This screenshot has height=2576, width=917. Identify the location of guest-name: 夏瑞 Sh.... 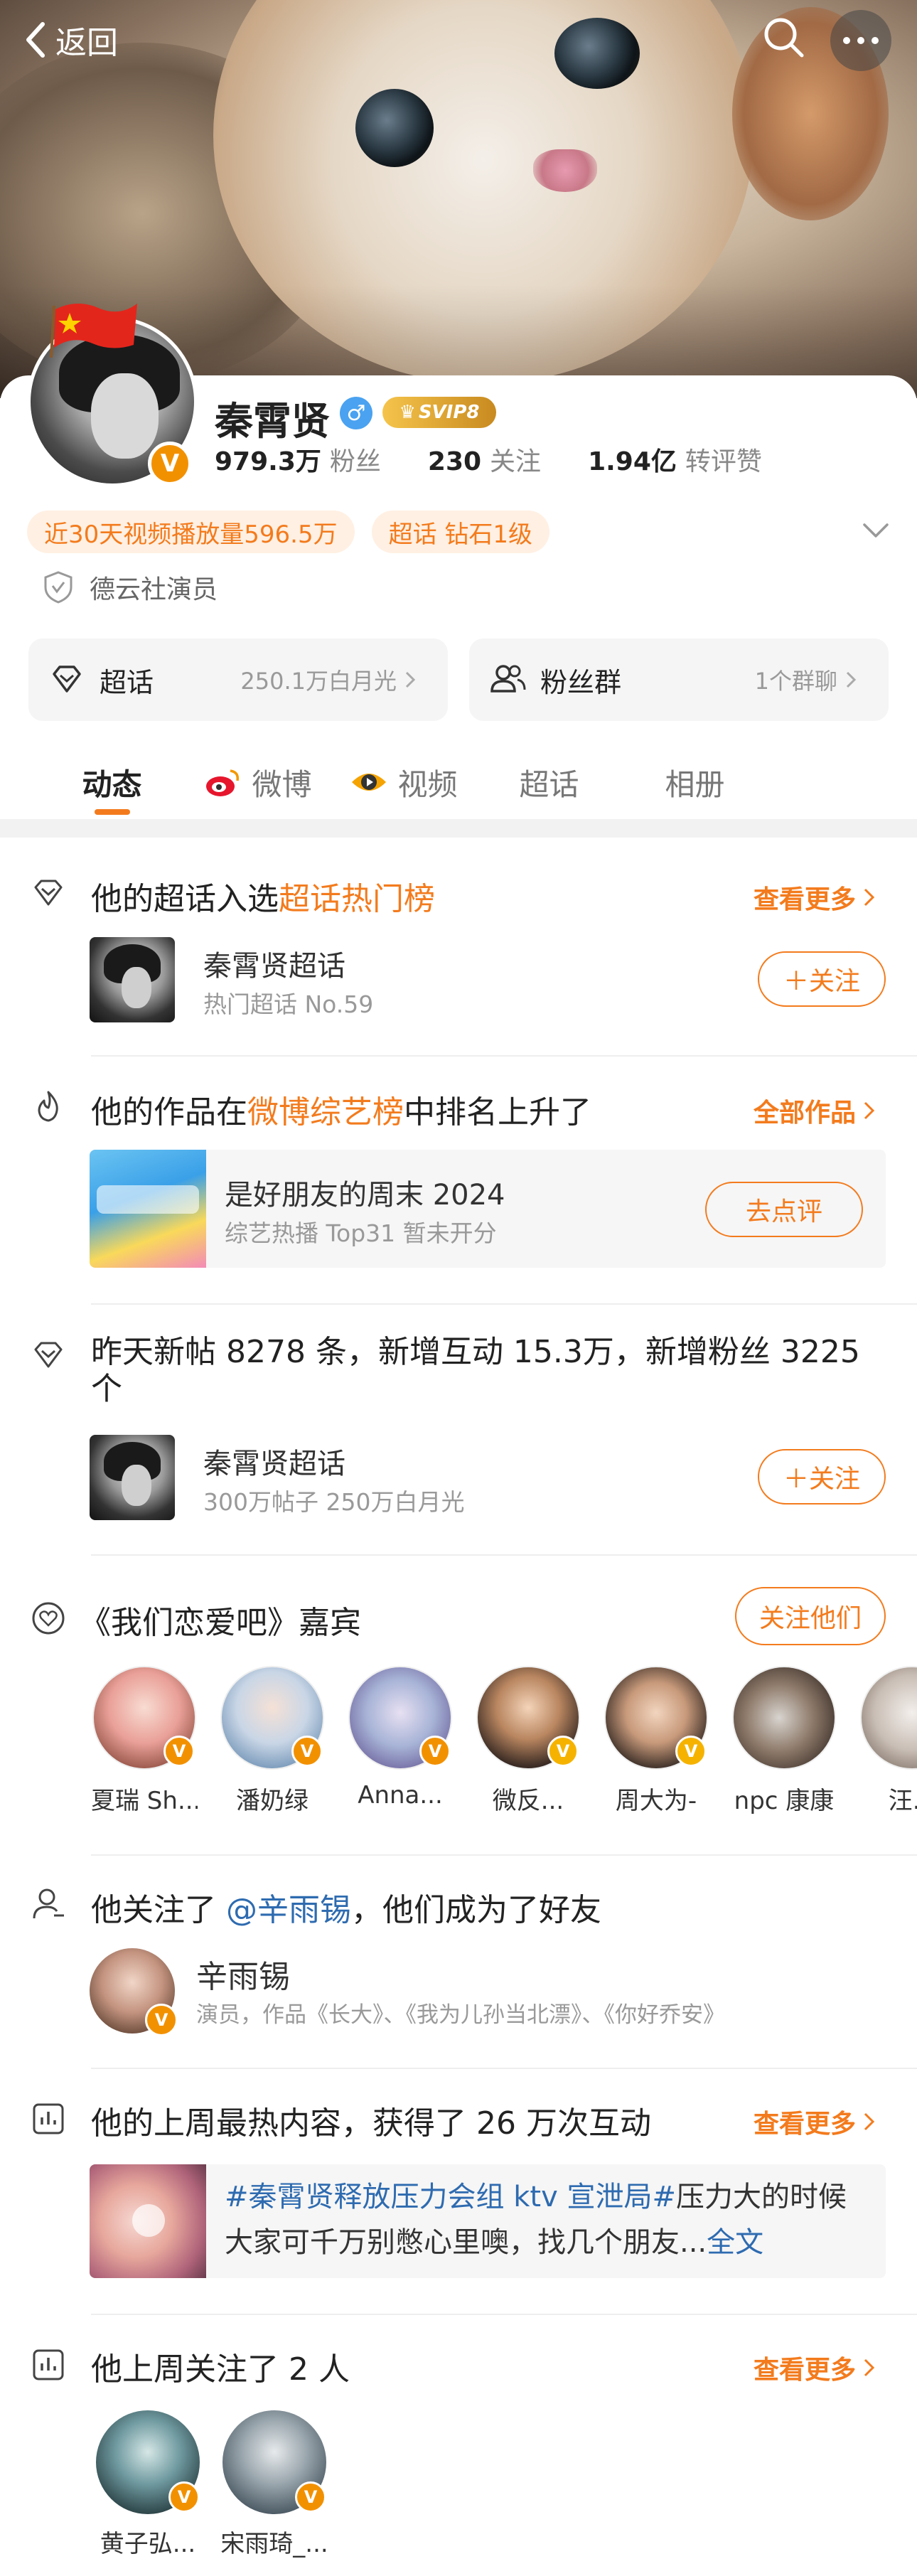
(144, 1801).